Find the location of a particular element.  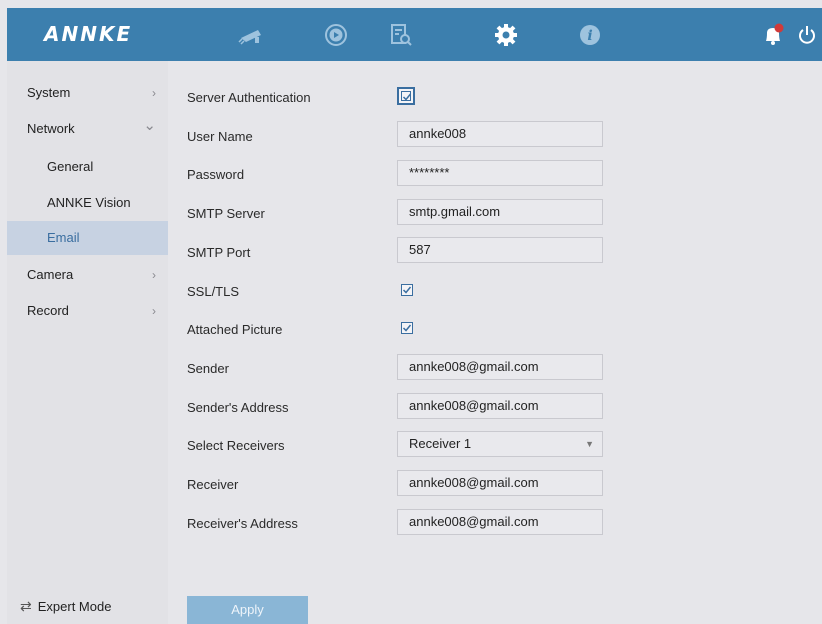

top-navigation-bar: ANNKE i is located at coordinates (414, 34).